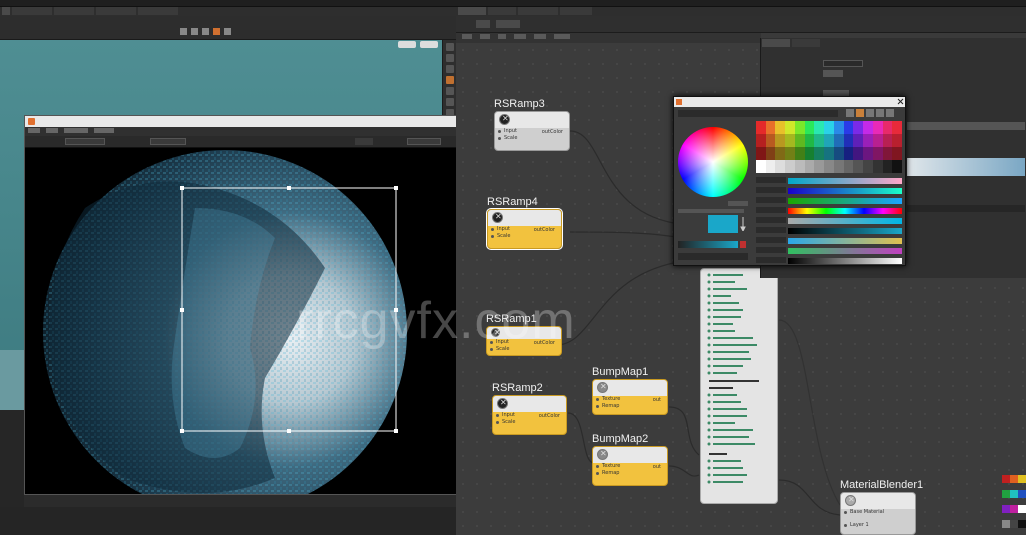  Describe the element at coordinates (713, 256) in the screenshot. I see `color-value-field` at that location.